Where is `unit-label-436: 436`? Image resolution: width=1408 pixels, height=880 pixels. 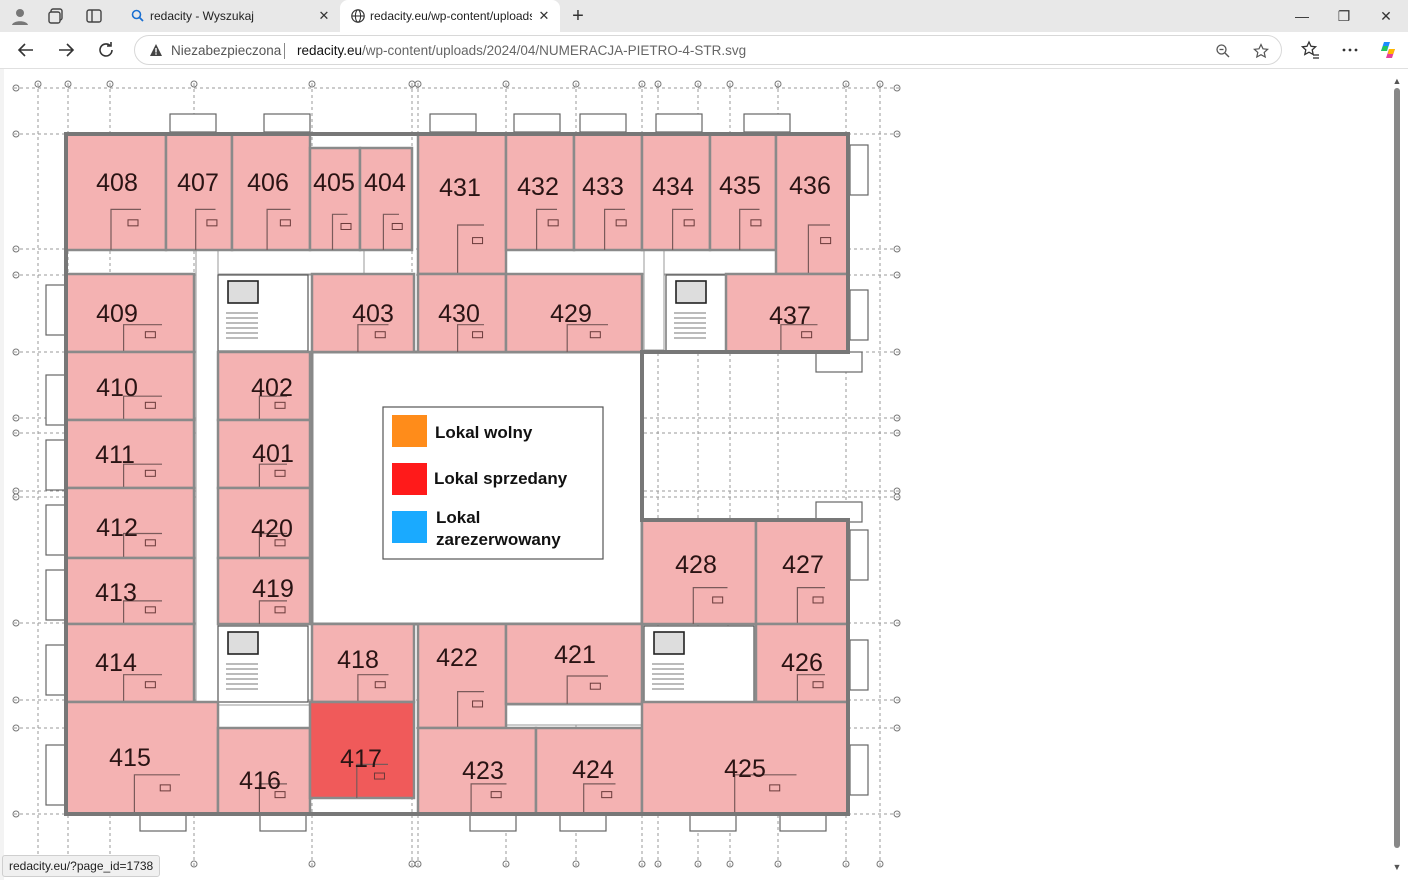 unit-label-436: 436 is located at coordinates (810, 186).